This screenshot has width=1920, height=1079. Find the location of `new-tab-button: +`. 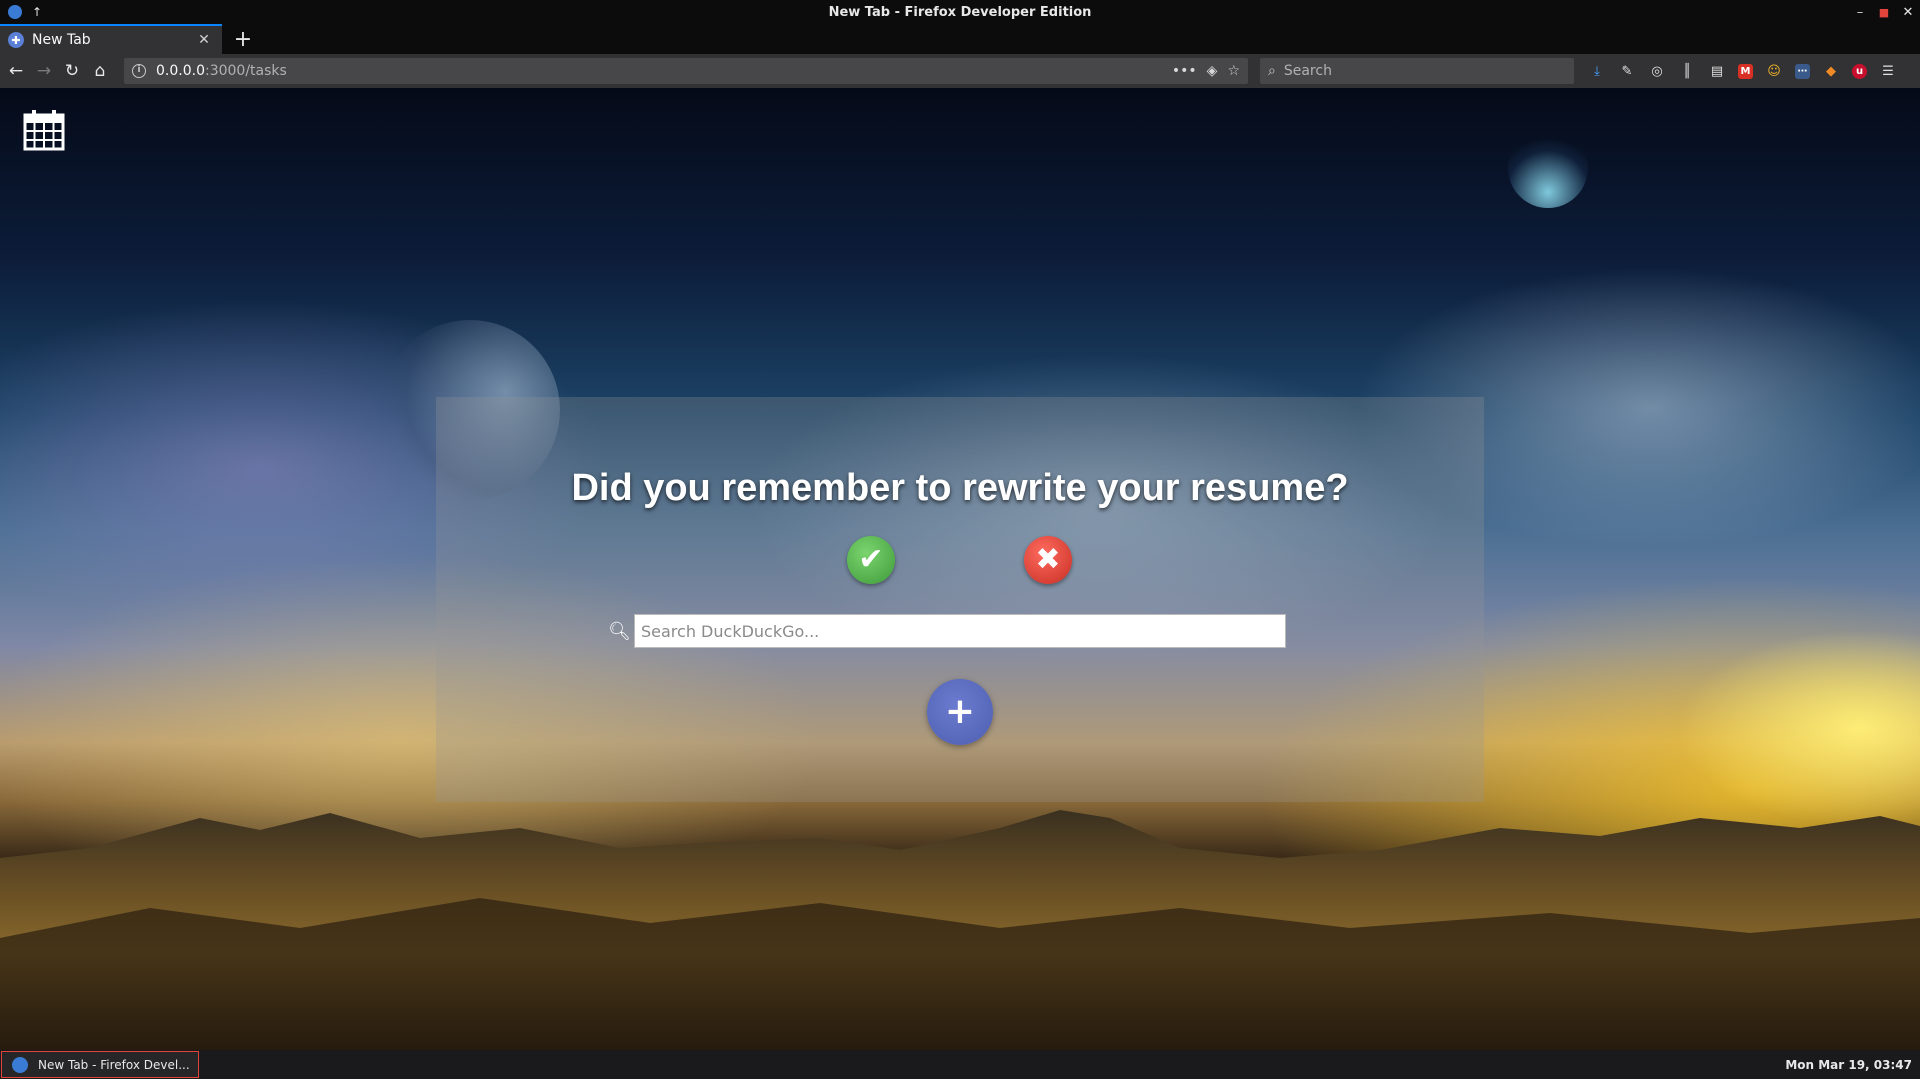

new-tab-button: + is located at coordinates (243, 39).